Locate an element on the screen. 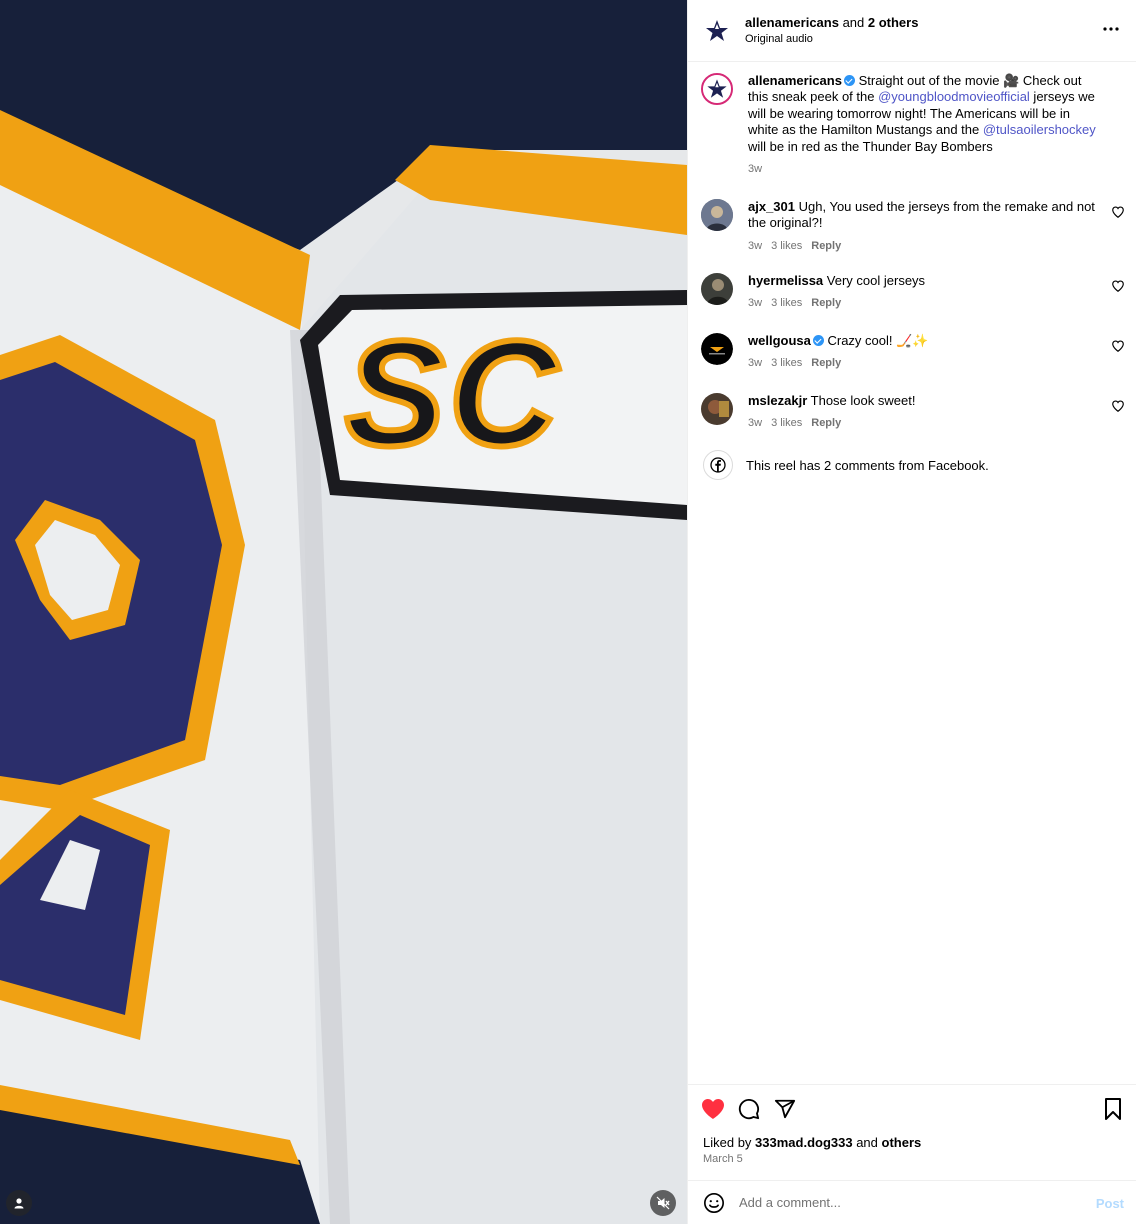  comment-username: hyermelissa is located at coordinates (785, 280).